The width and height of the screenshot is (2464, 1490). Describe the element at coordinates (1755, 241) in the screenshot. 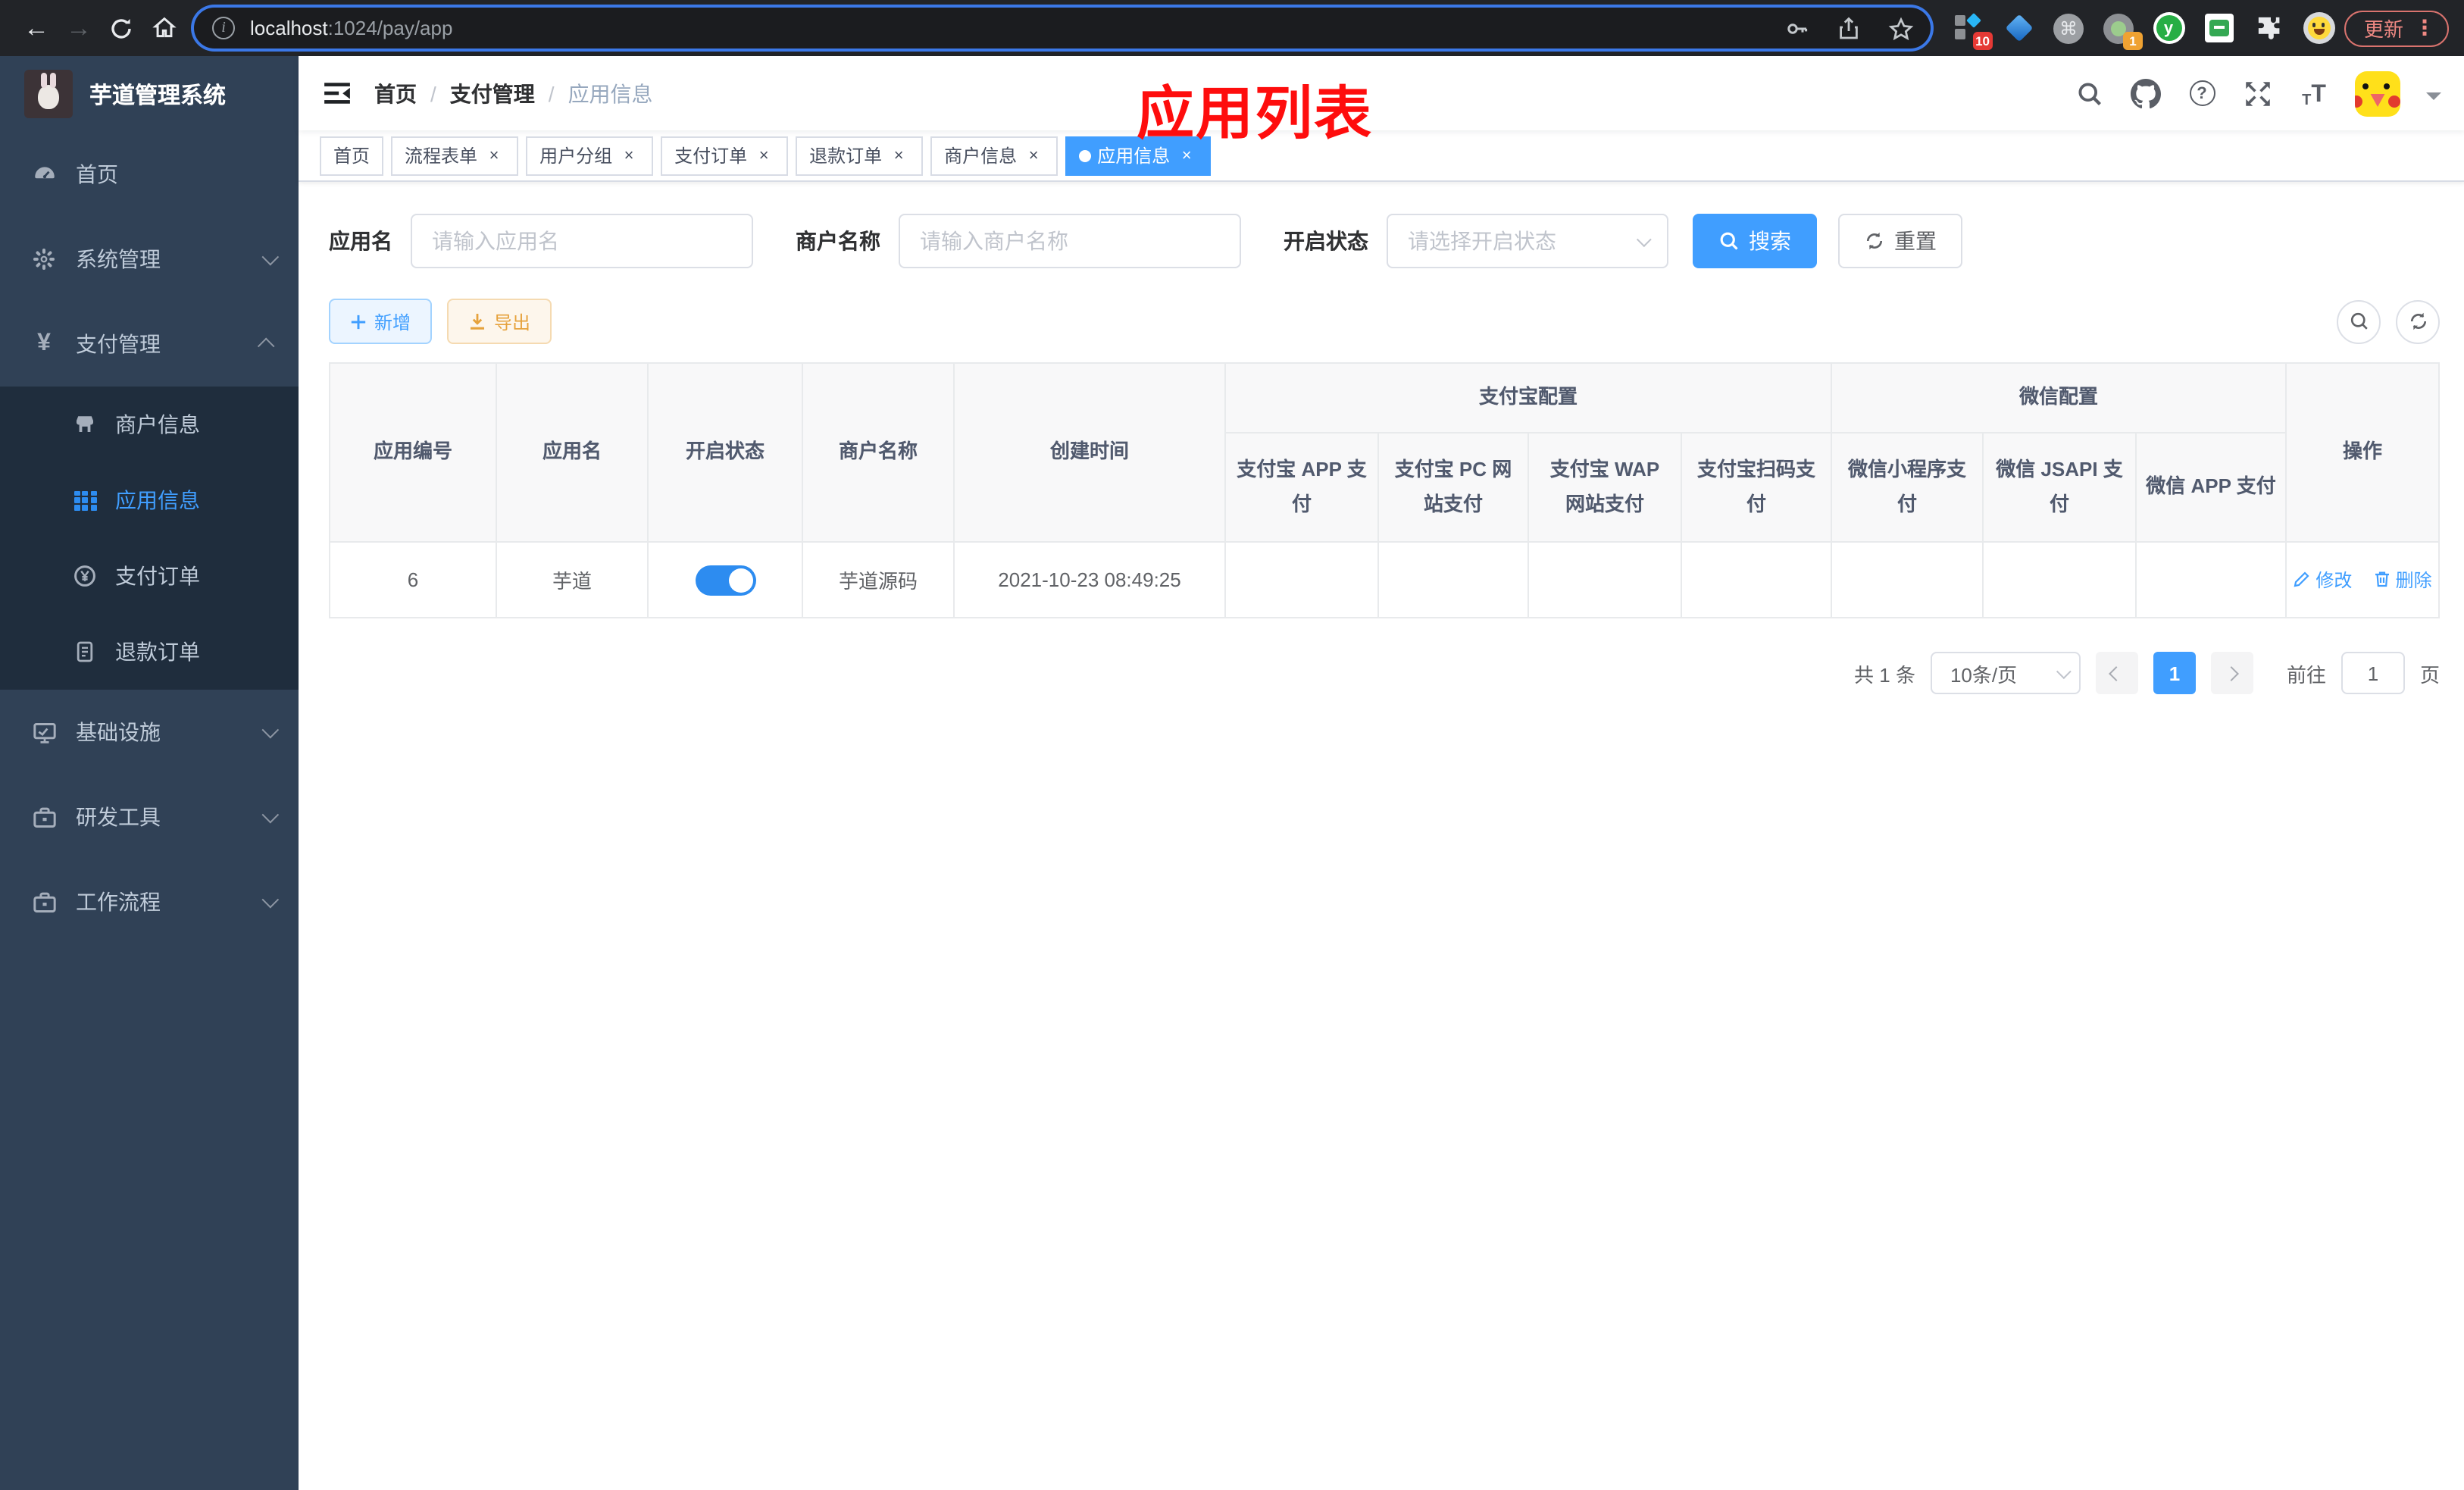

I see `search-button: 搜索` at that location.